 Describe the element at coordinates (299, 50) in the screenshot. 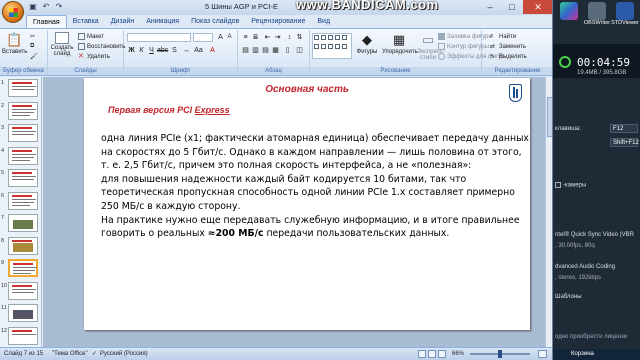

I see `smartart-icon: ◫` at that location.